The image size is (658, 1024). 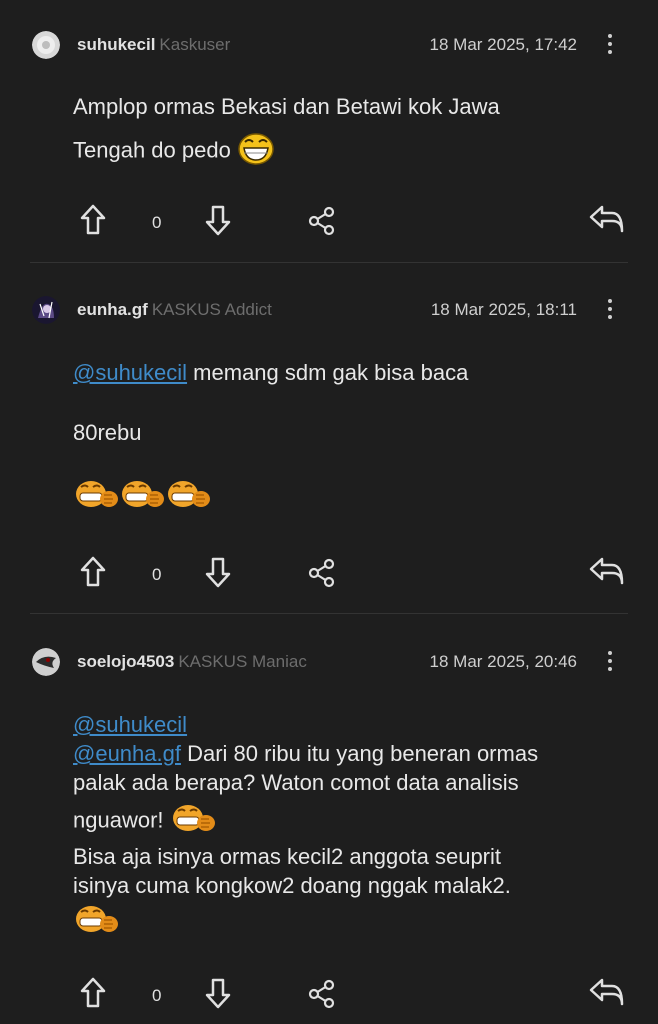 I want to click on user-rank: Kaskuser, so click(x=195, y=44).